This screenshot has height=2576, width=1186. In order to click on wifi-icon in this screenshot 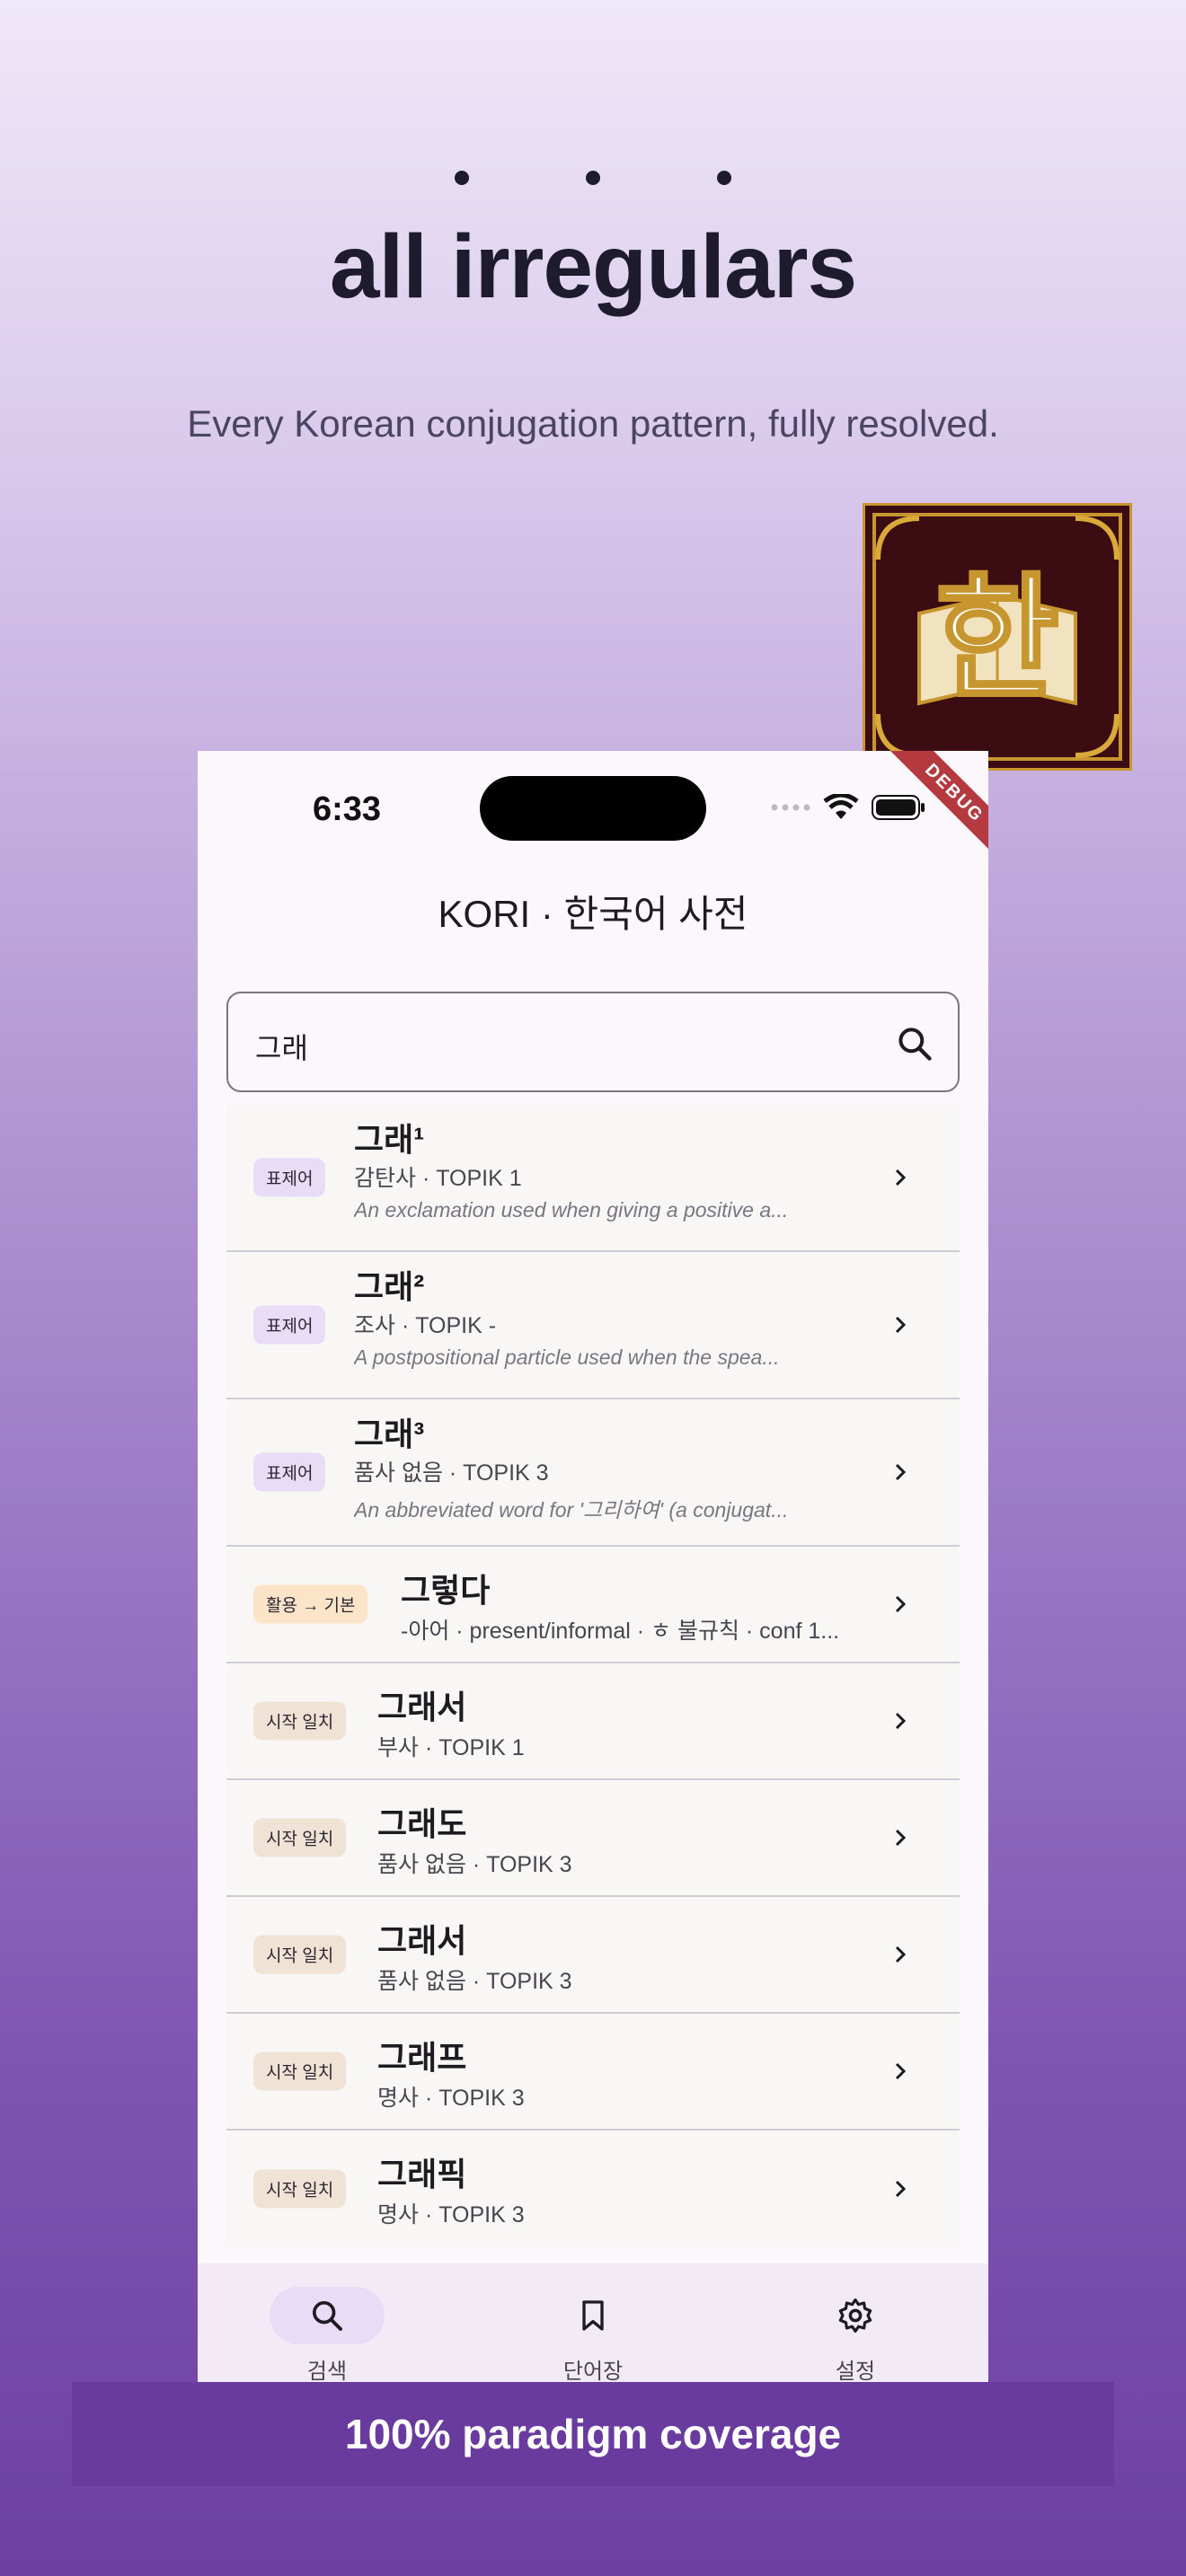, I will do `click(841, 806)`.